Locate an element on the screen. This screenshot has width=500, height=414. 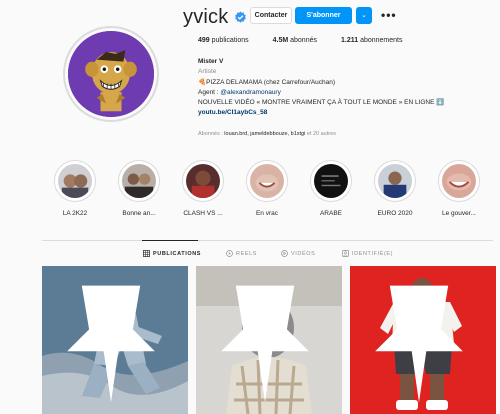
tabs-divider is located at coordinates (267, 240).